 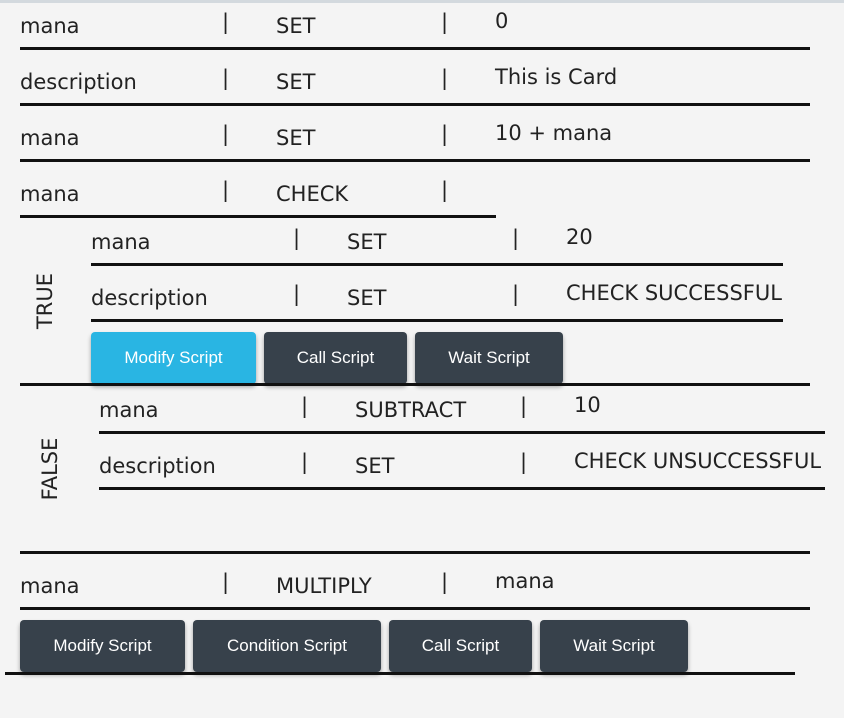 I want to click on script-row: mana | SET | 0, so click(x=415, y=25).